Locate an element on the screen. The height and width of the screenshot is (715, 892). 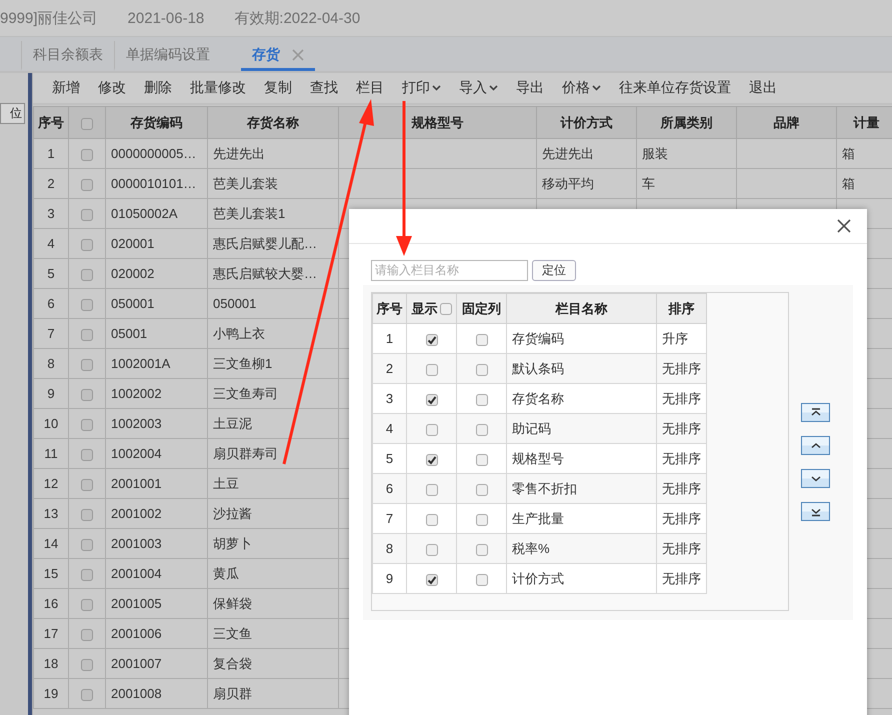
toolbar-button: 新增 is located at coordinates (66, 88).